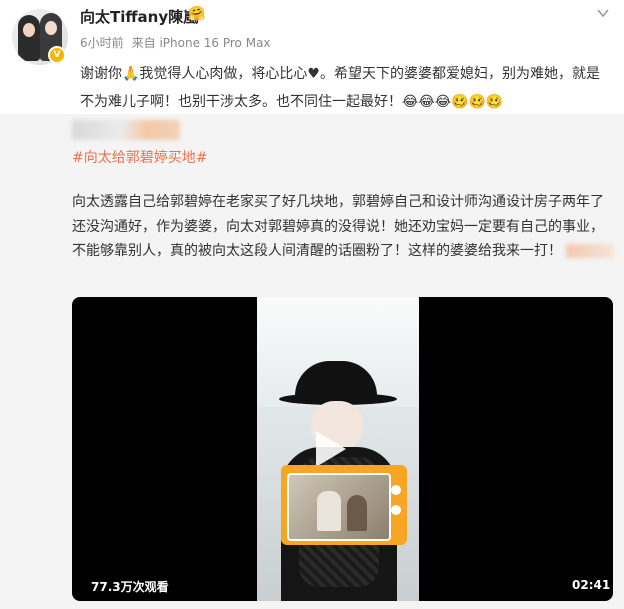 The image size is (624, 609). I want to click on avatar-person-left, so click(29, 38).